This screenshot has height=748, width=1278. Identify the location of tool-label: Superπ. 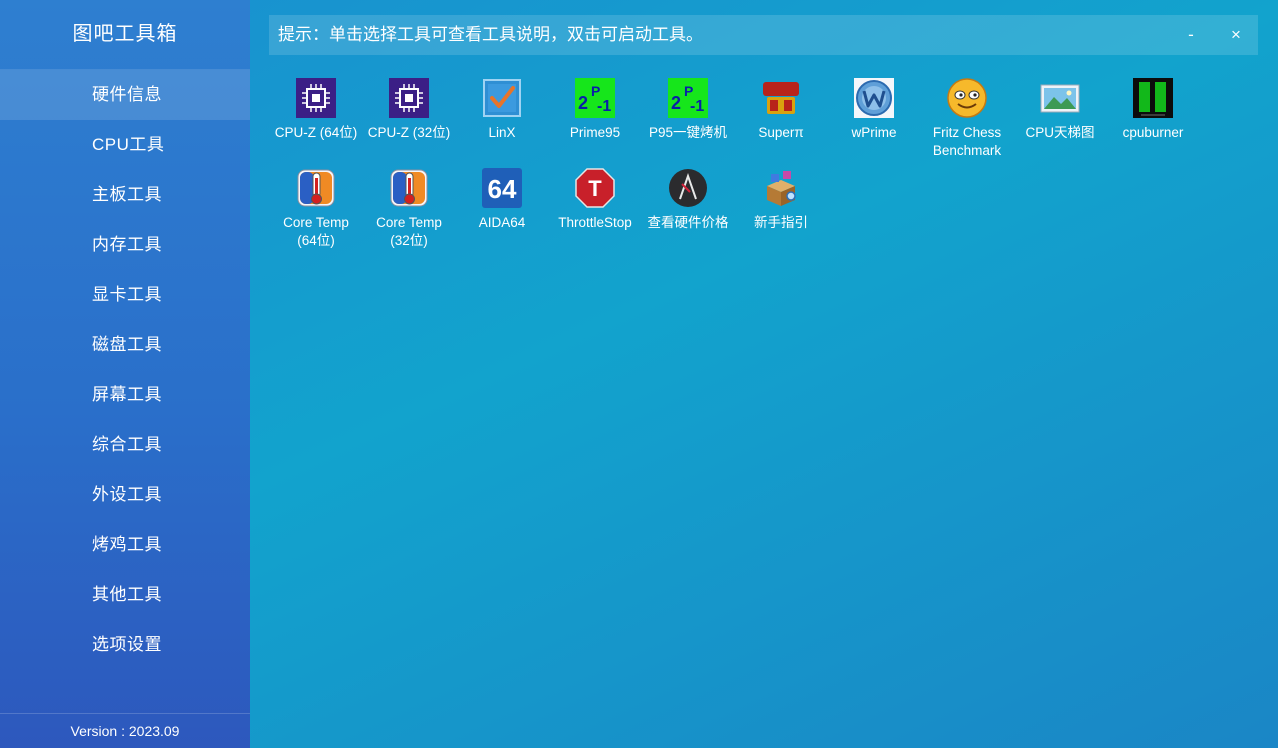
(781, 132).